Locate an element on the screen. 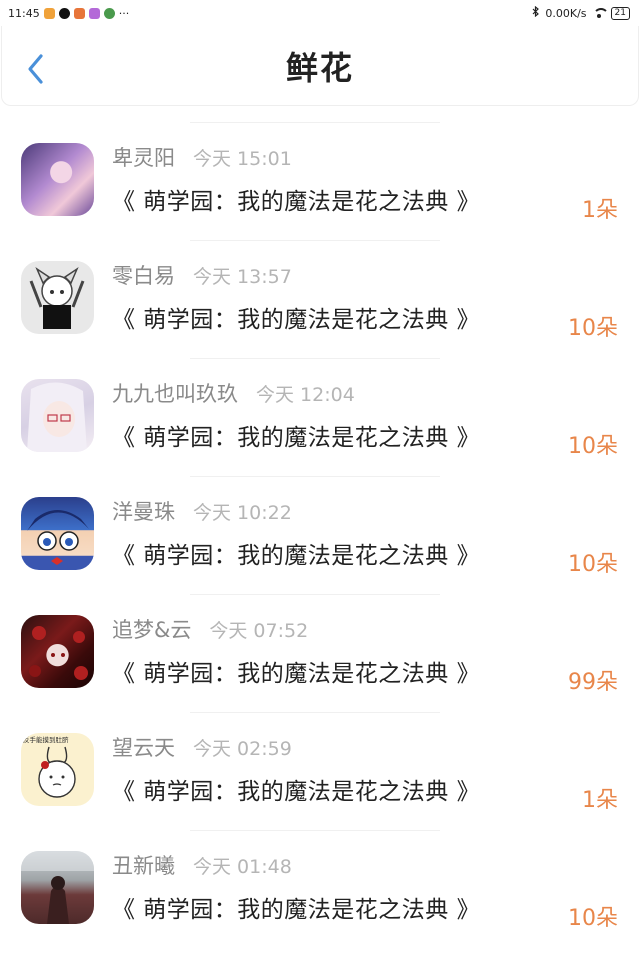  wifi-icon is located at coordinates (600, 13).